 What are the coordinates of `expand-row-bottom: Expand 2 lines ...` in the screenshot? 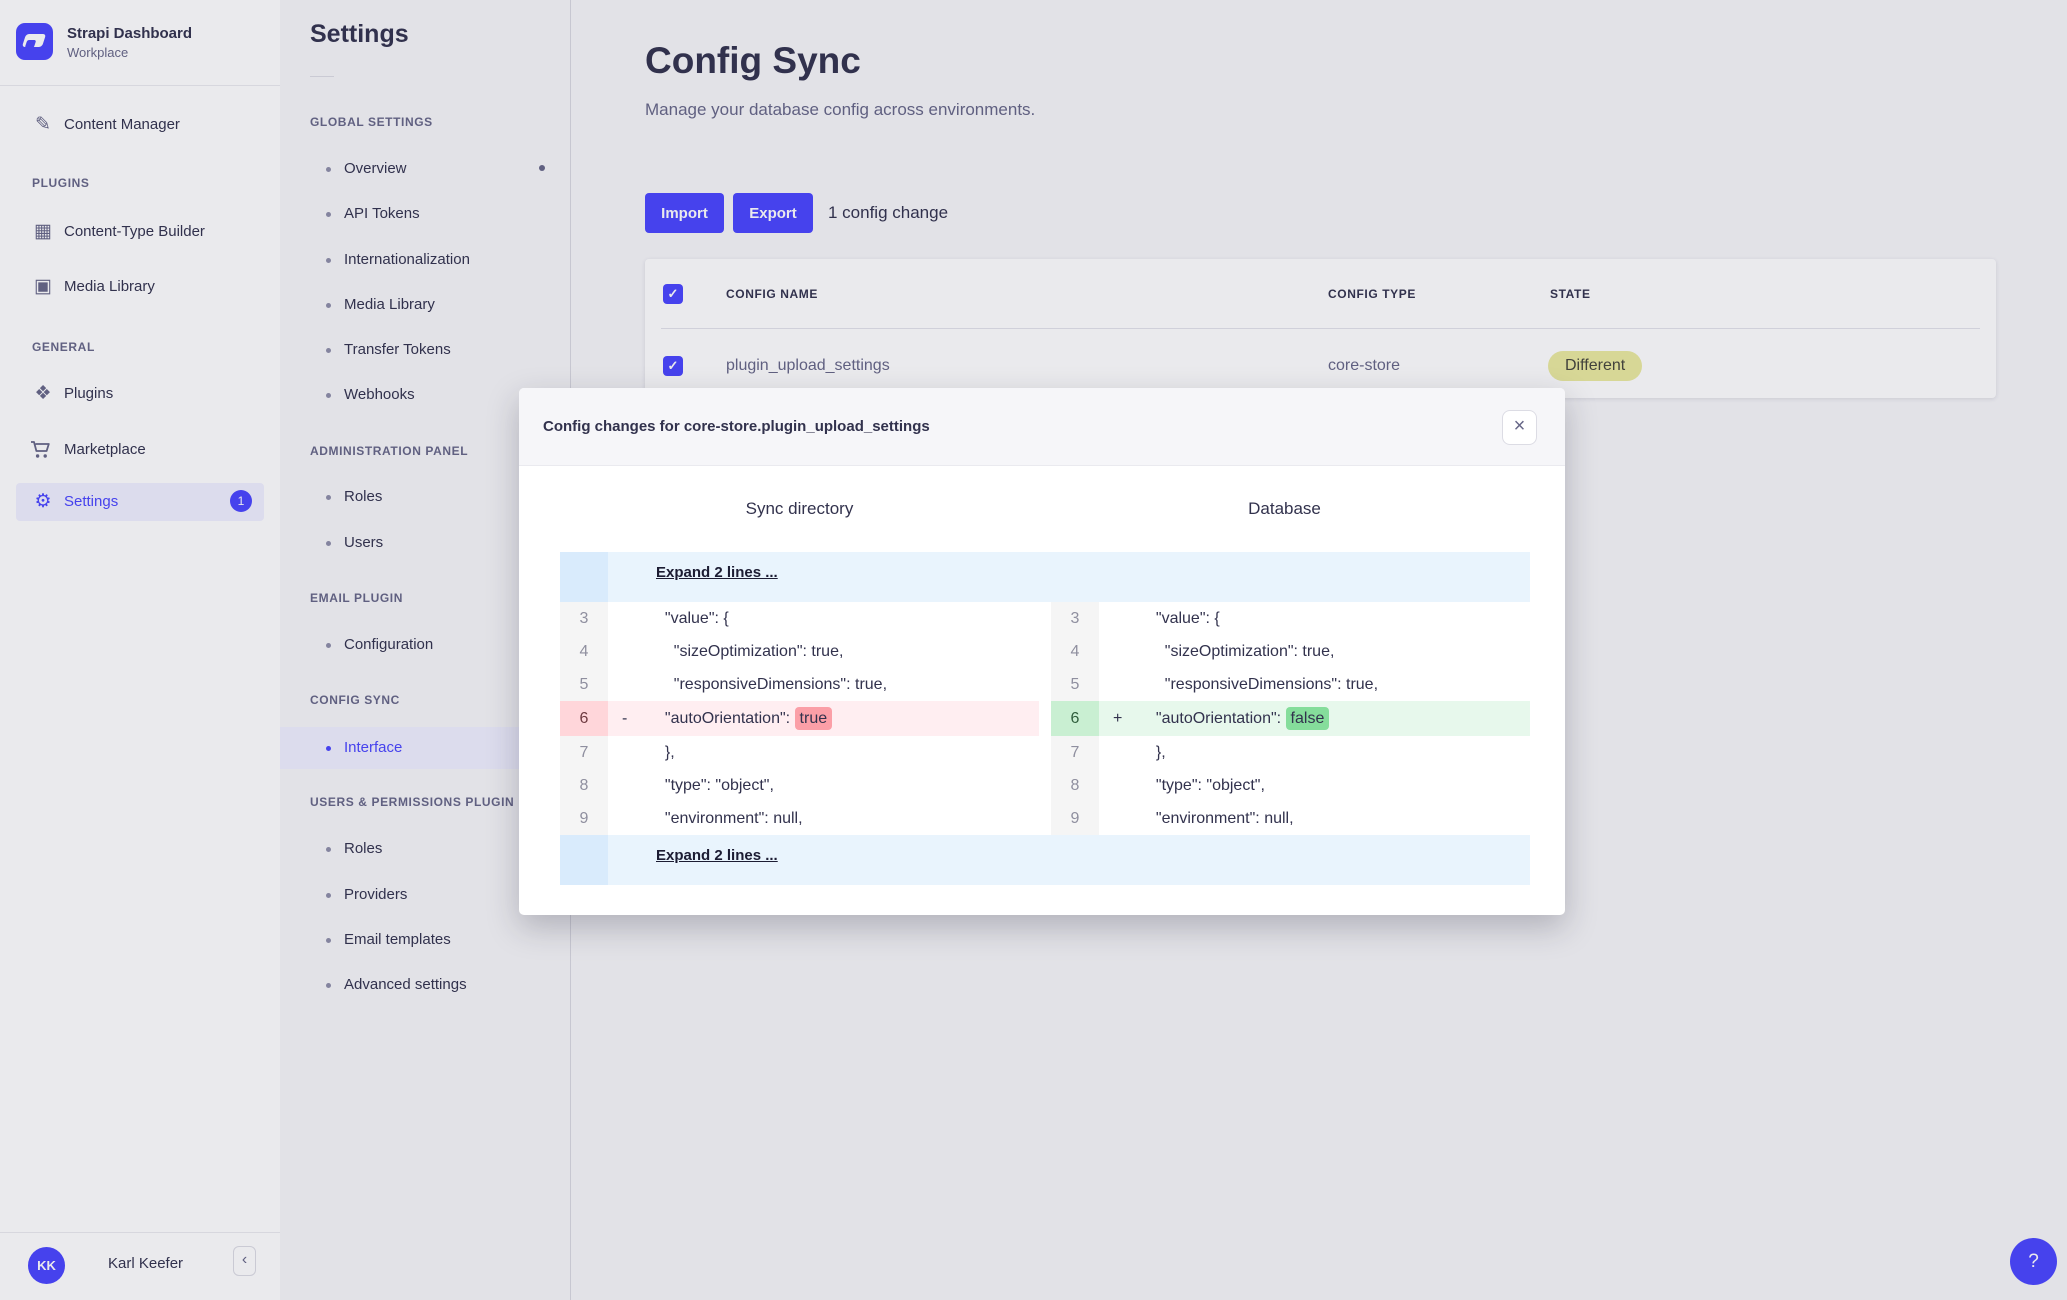 It's located at (1045, 860).